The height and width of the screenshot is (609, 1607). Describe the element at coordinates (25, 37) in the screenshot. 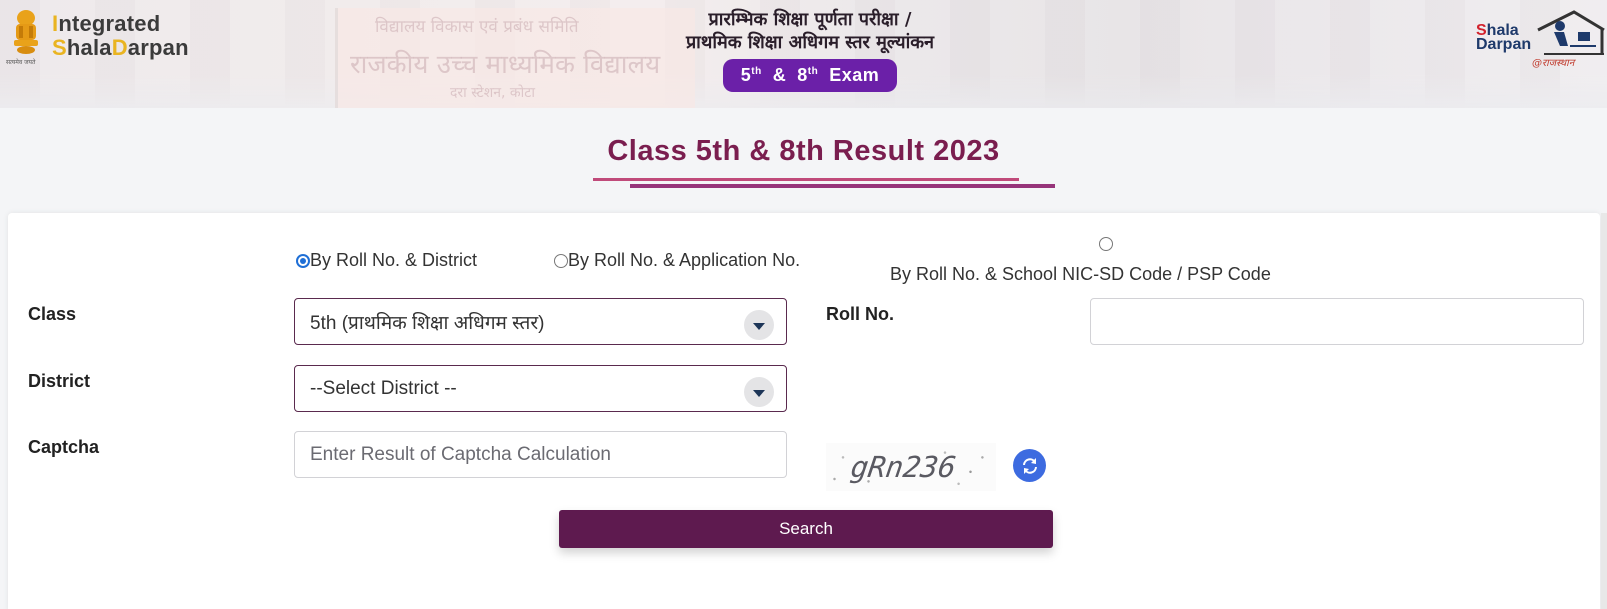

I see `national-emblem-icon: सत्यमेव जयते` at that location.